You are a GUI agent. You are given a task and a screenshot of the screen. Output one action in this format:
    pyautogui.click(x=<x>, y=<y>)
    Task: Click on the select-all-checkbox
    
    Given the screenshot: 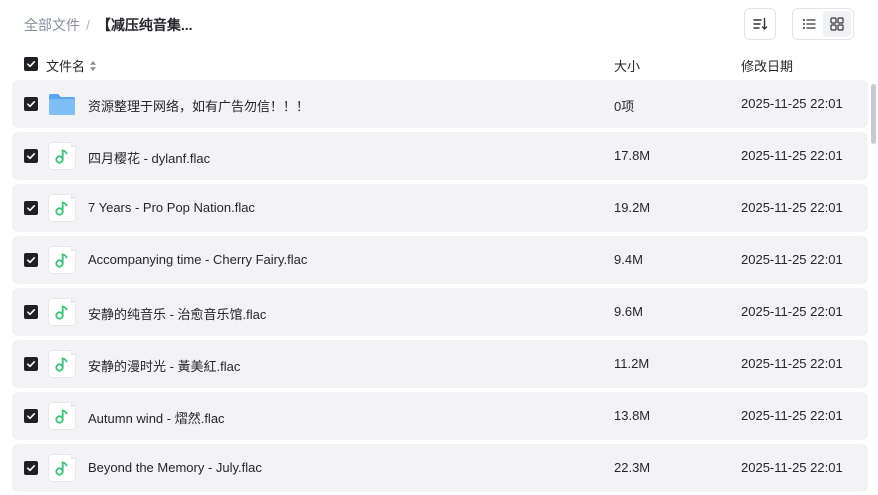 What is the action you would take?
    pyautogui.click(x=31, y=64)
    